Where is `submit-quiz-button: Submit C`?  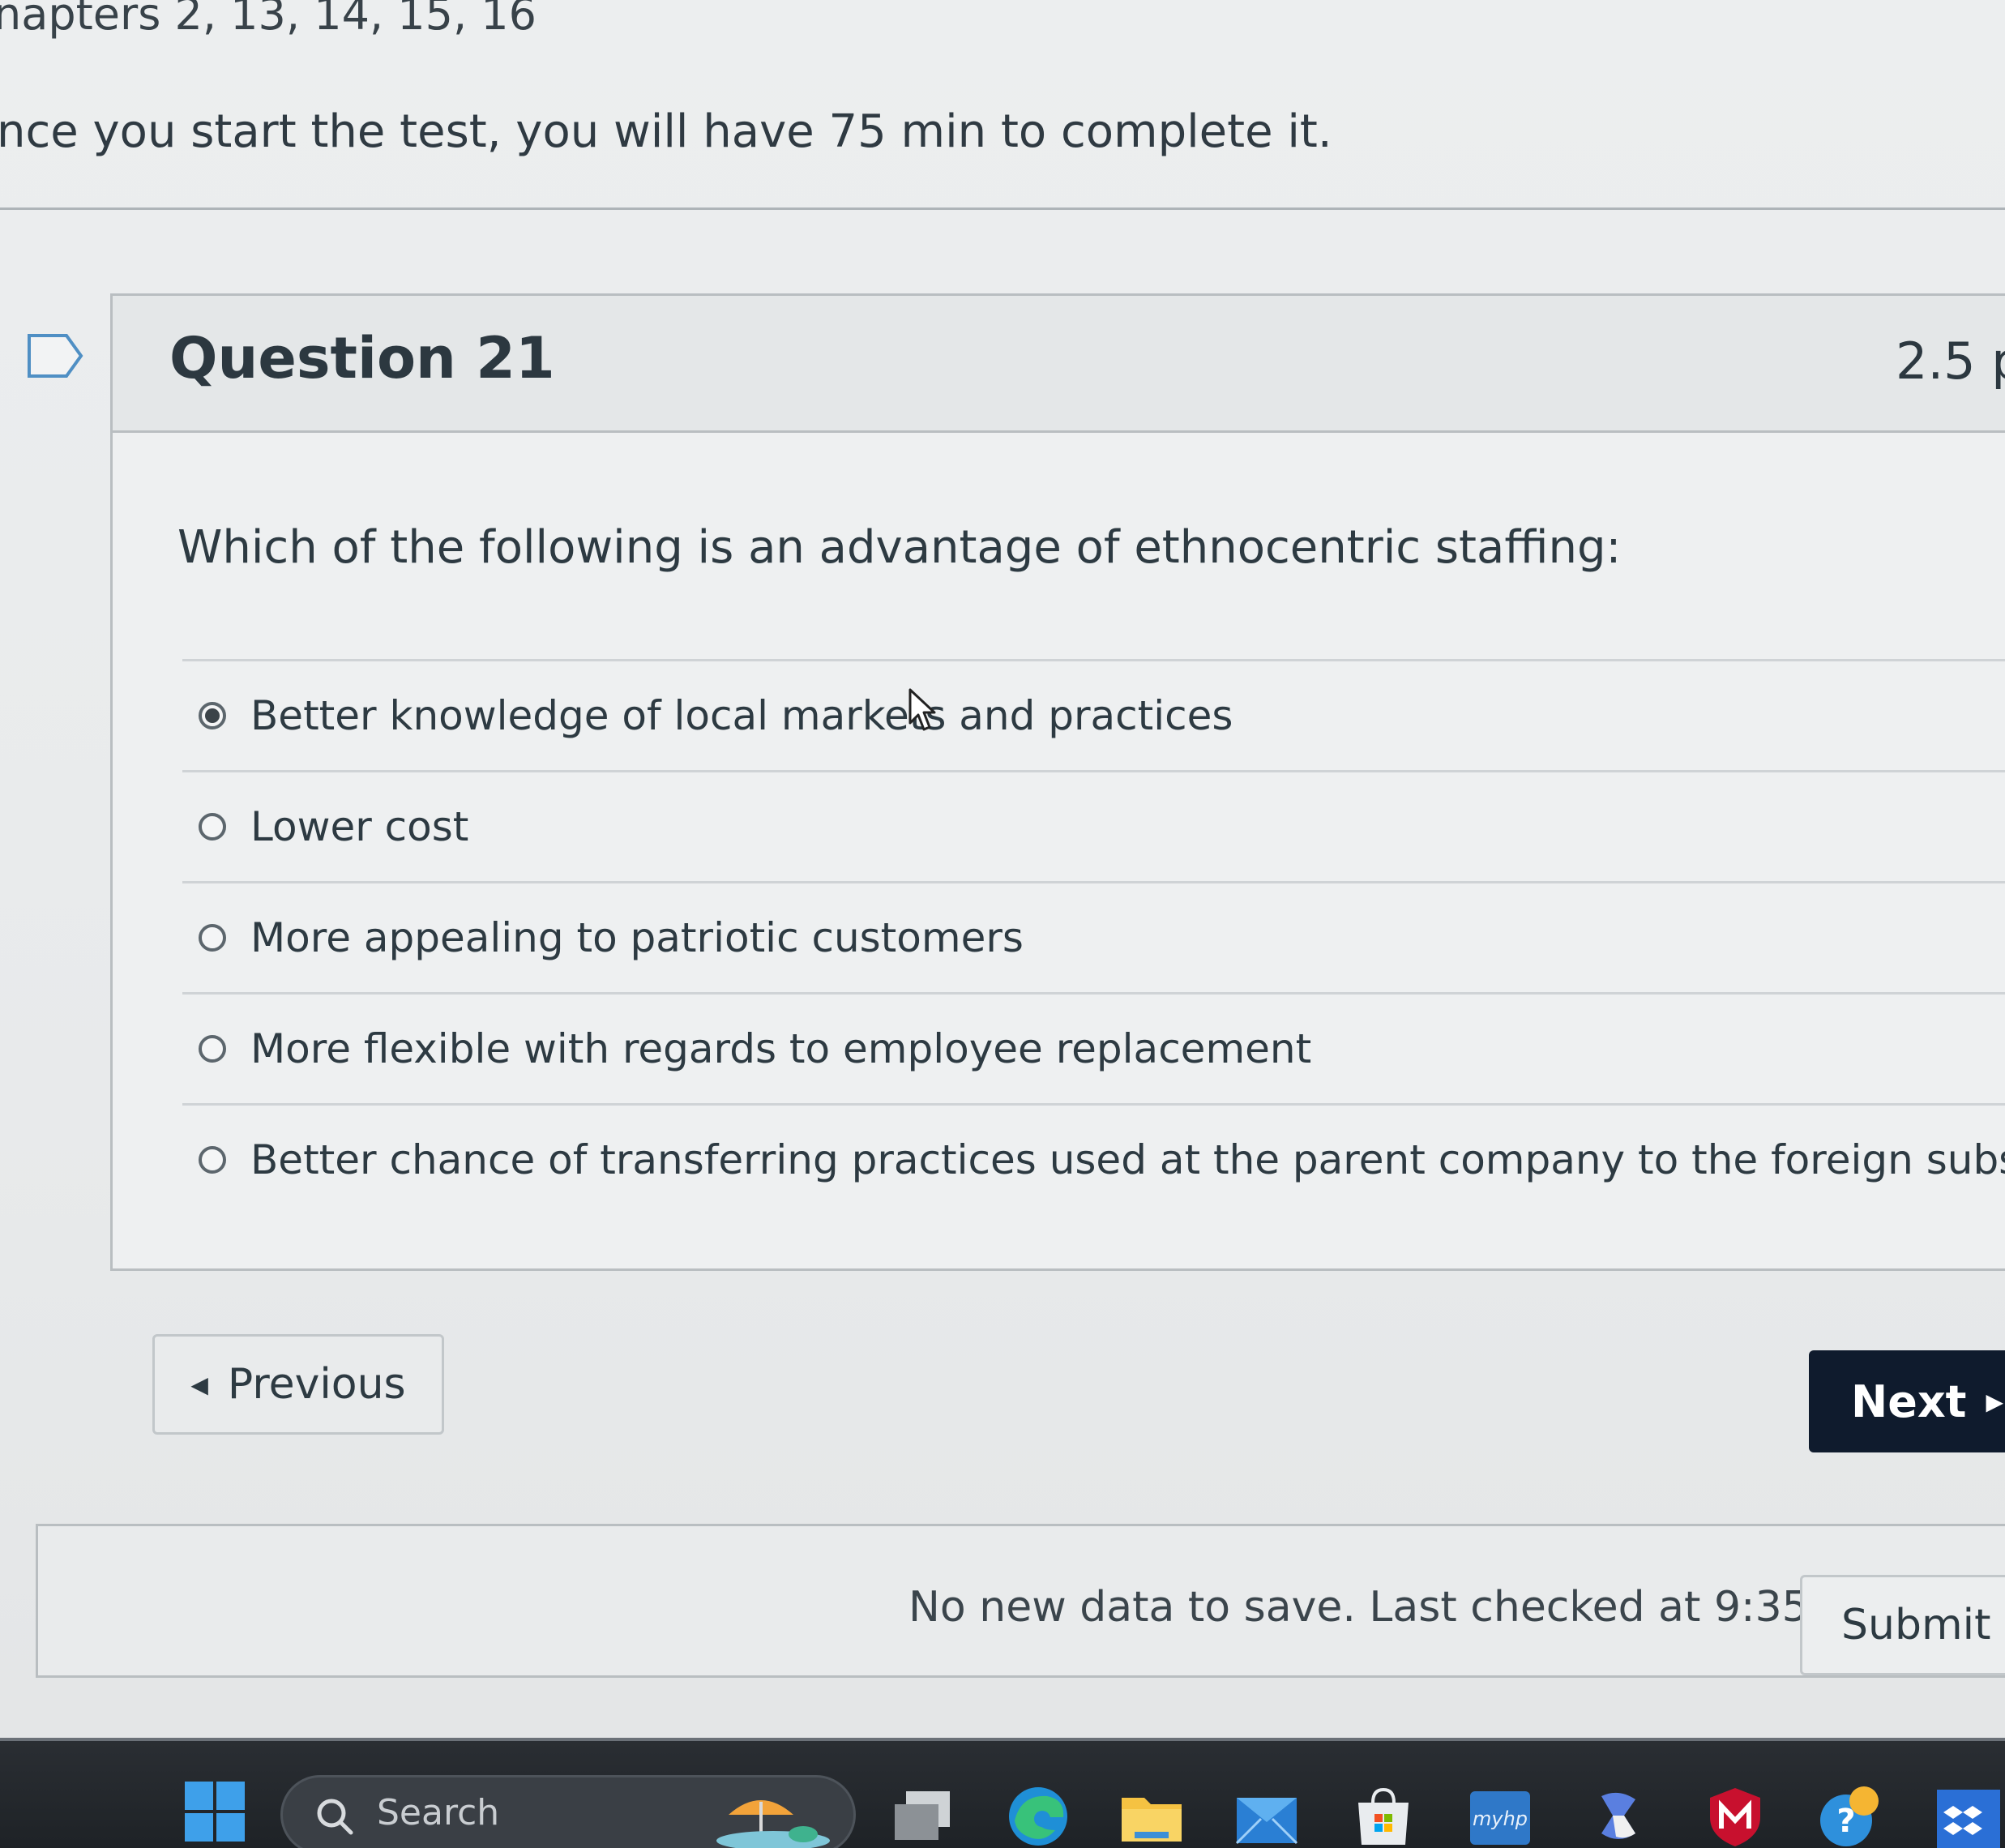 submit-quiz-button: Submit C is located at coordinates (1903, 1625).